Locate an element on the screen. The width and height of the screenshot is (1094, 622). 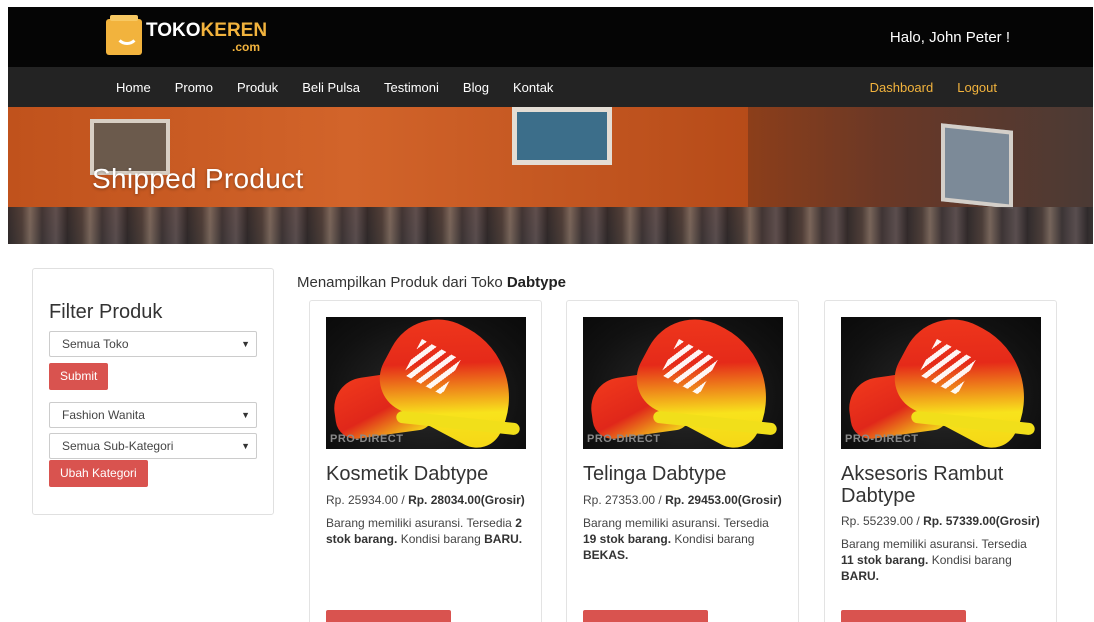
site-logo: TOKOKEREN .com is located at coordinates (191, 35).